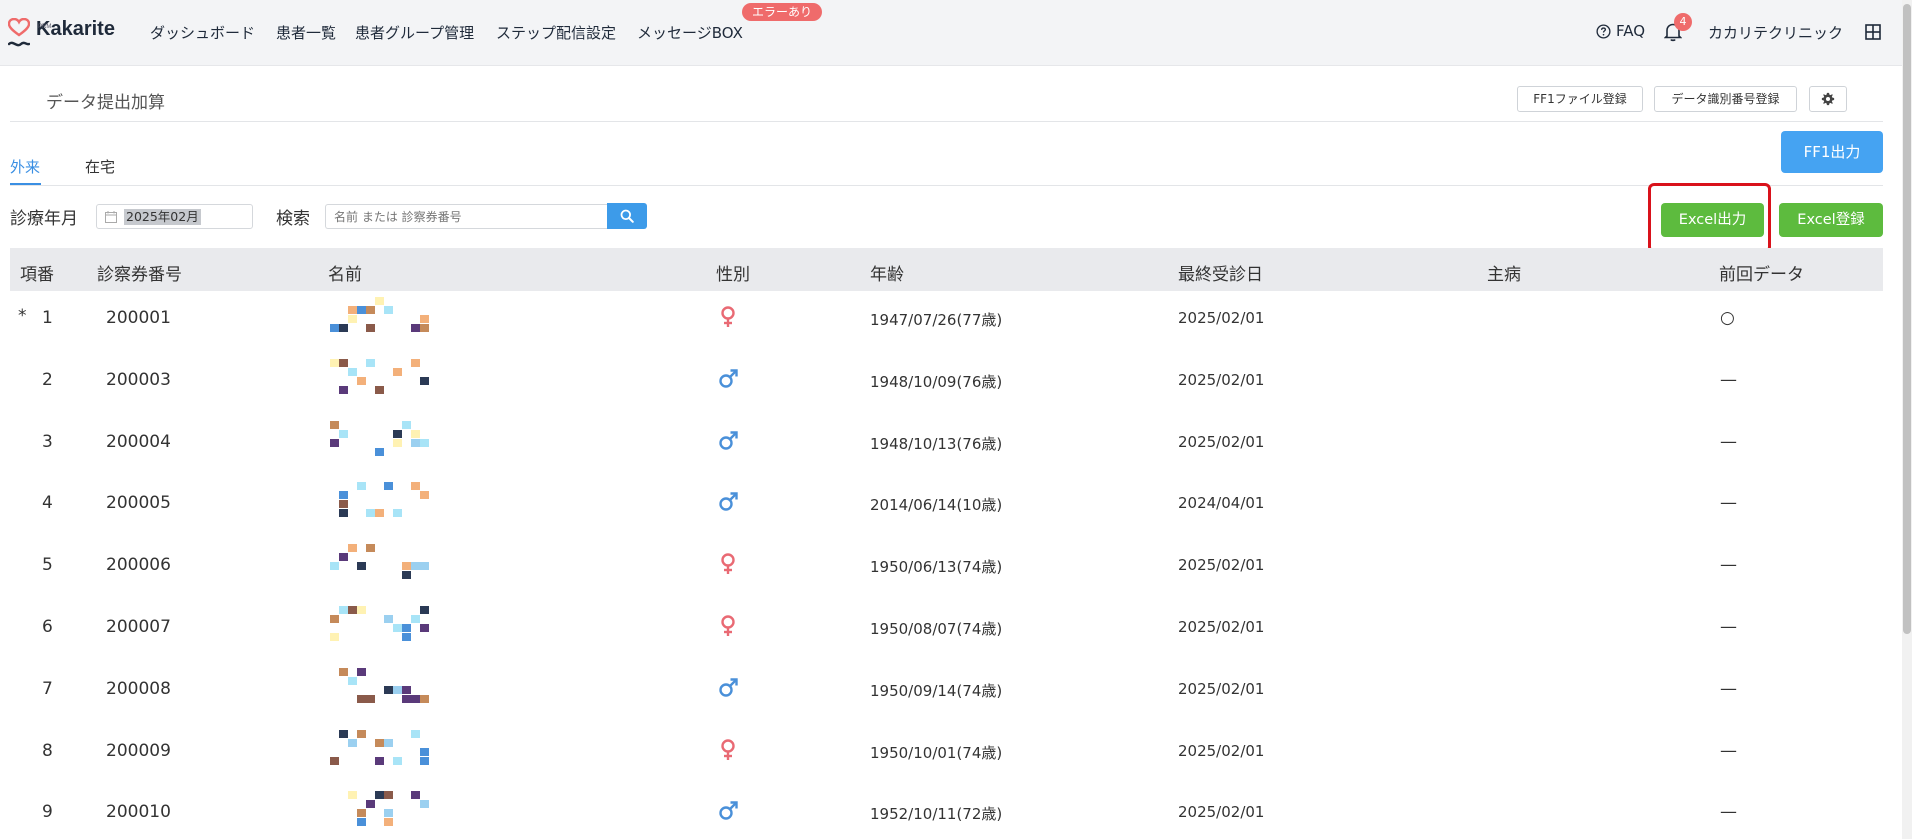 The height and width of the screenshot is (839, 1912). Describe the element at coordinates (1831, 220) in the screenshot. I see `excel-register-button: Excel登録` at that location.